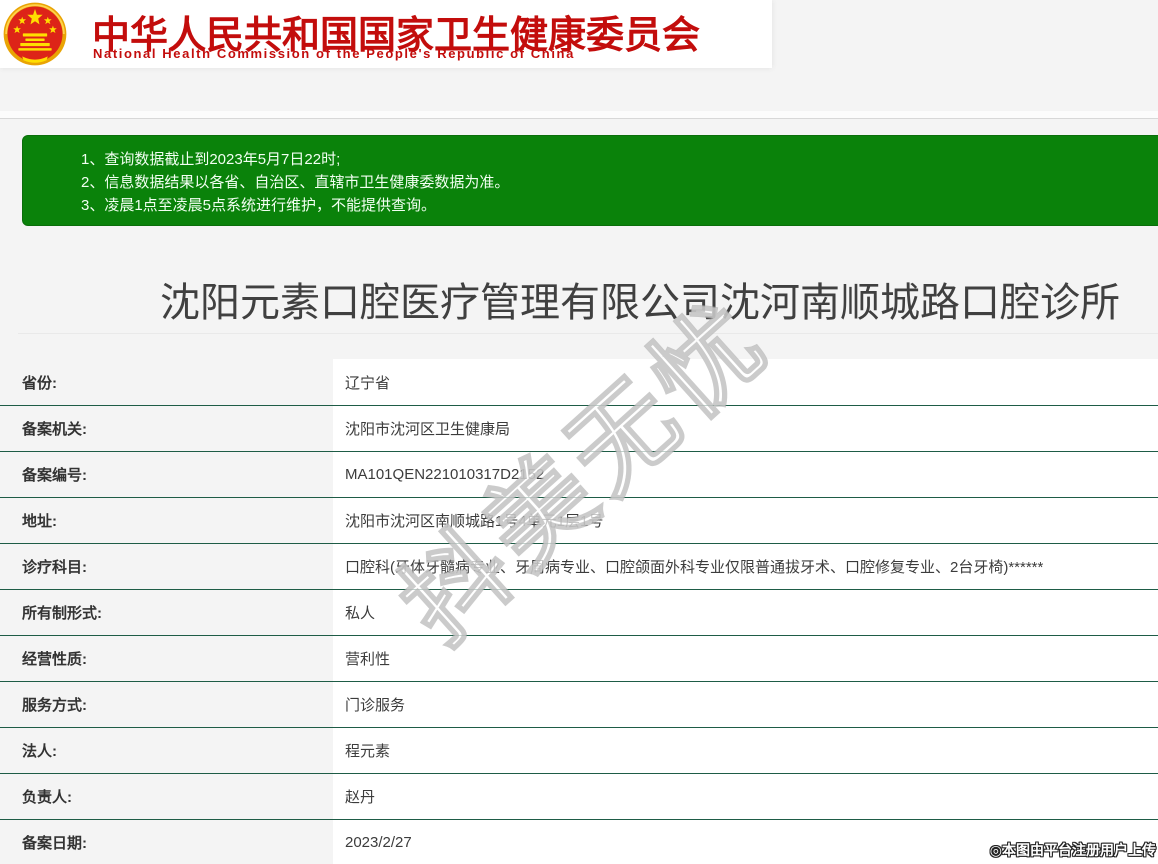 Image resolution: width=1158 pixels, height=864 pixels. What do you see at coordinates (745, 474) in the screenshot?
I see `field-value: MA101QEN221010317D2152` at bounding box center [745, 474].